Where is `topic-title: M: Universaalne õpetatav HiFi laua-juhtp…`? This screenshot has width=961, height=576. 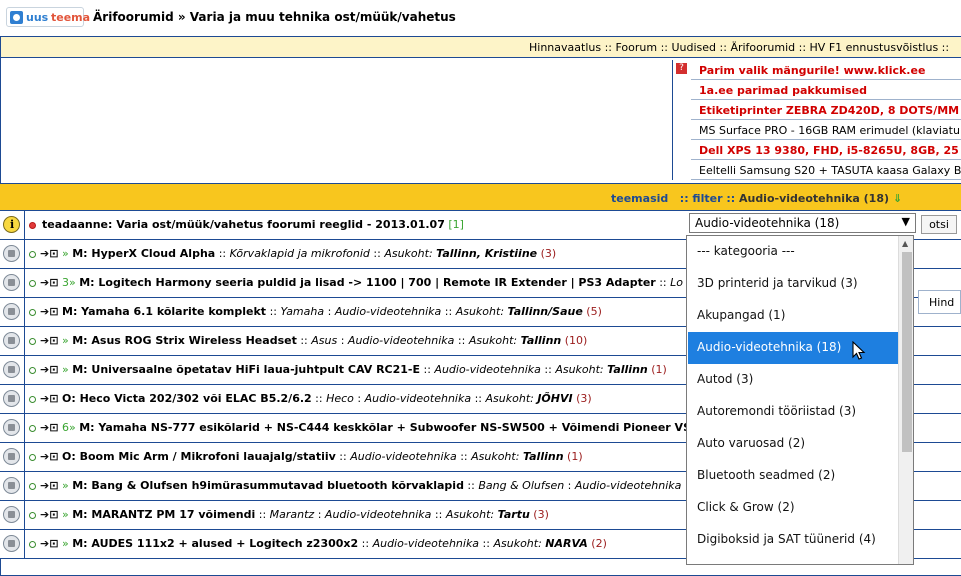 topic-title: M: Universaalne õpetatav HiFi laua-juhtp… is located at coordinates (246, 369).